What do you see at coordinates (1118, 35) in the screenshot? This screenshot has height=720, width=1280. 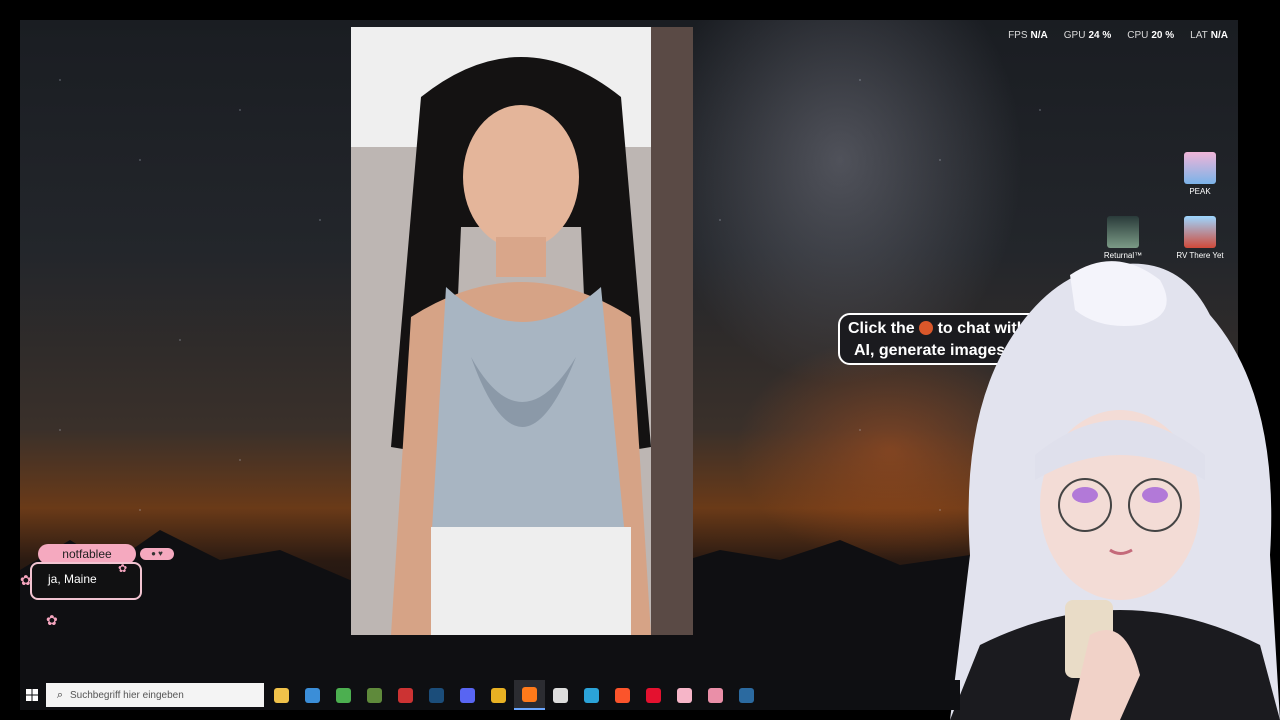 I see `performance-overlay: FPS N/A GPU 24 % CPU 20 % LAT N/A` at bounding box center [1118, 35].